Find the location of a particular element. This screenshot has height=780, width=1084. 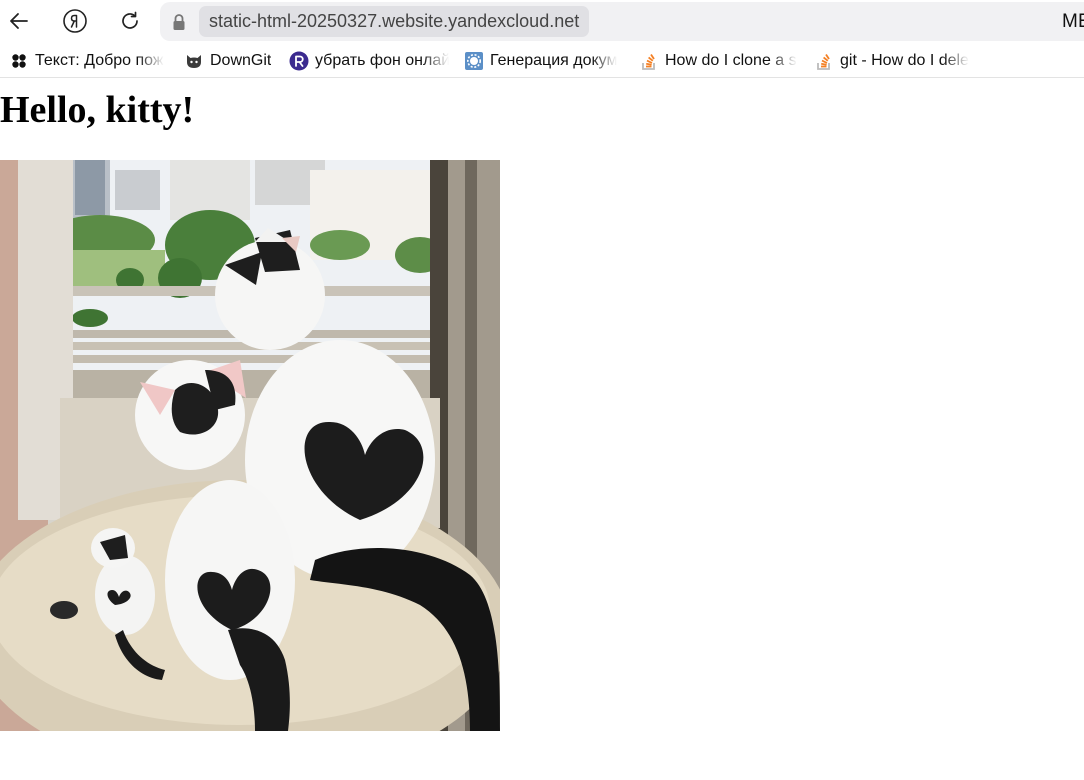

bookmark-label: git - How do I dele is located at coordinates (904, 60).